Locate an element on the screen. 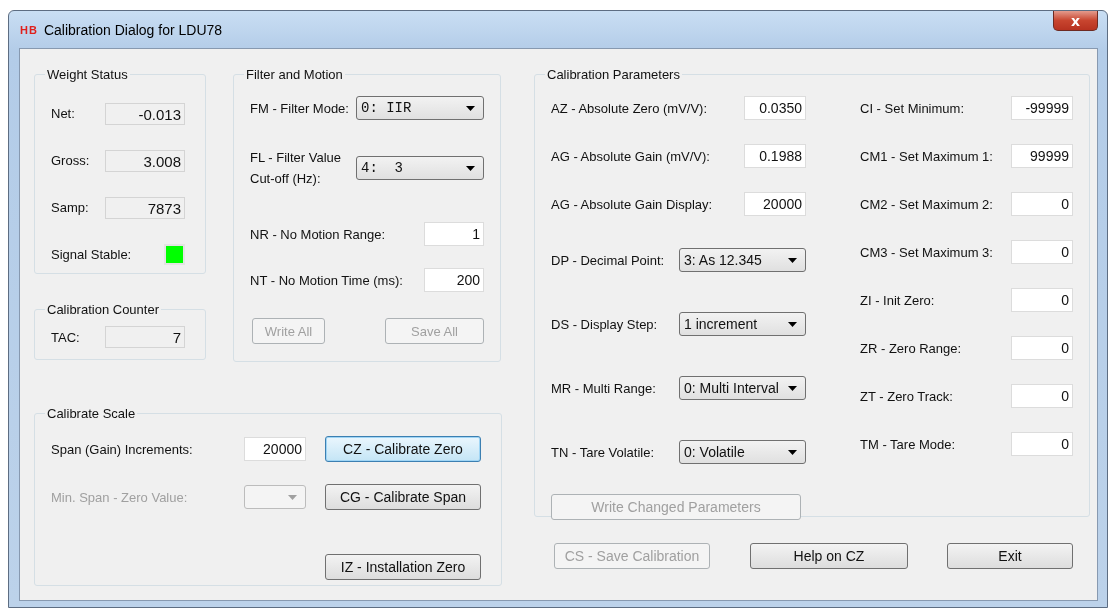  action-button: IZ - Installation Zero is located at coordinates (403, 567).